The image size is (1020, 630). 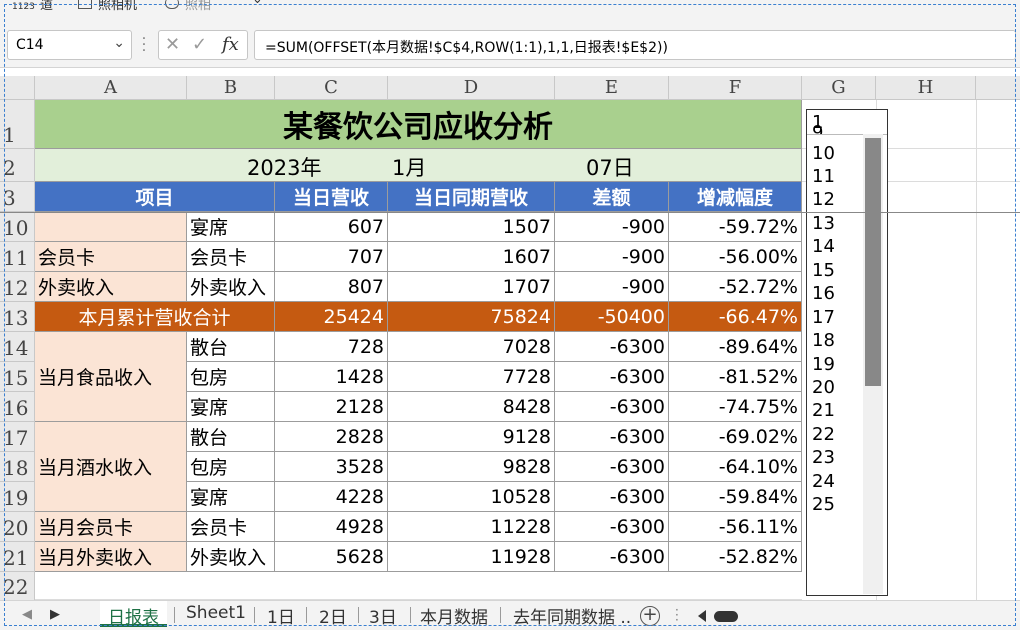 I want to click on tab-day-2: 2日, so click(x=333, y=614).